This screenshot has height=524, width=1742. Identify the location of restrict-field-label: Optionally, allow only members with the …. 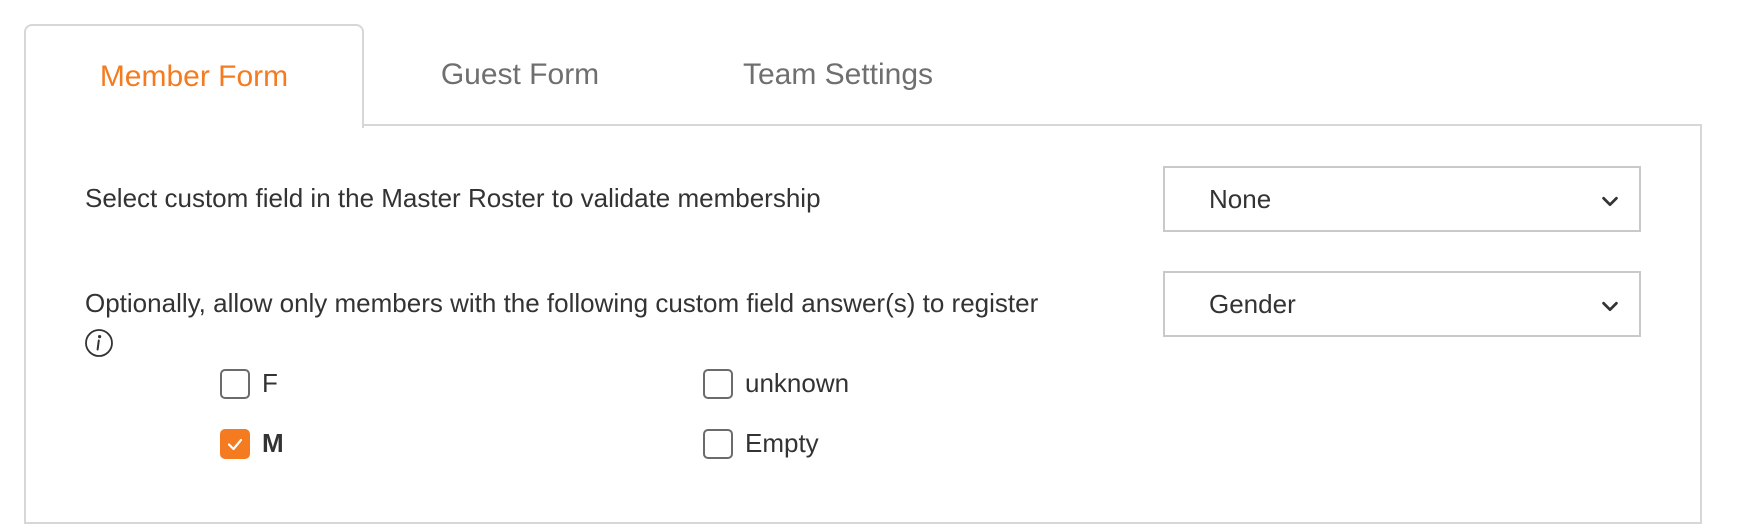
(562, 303).